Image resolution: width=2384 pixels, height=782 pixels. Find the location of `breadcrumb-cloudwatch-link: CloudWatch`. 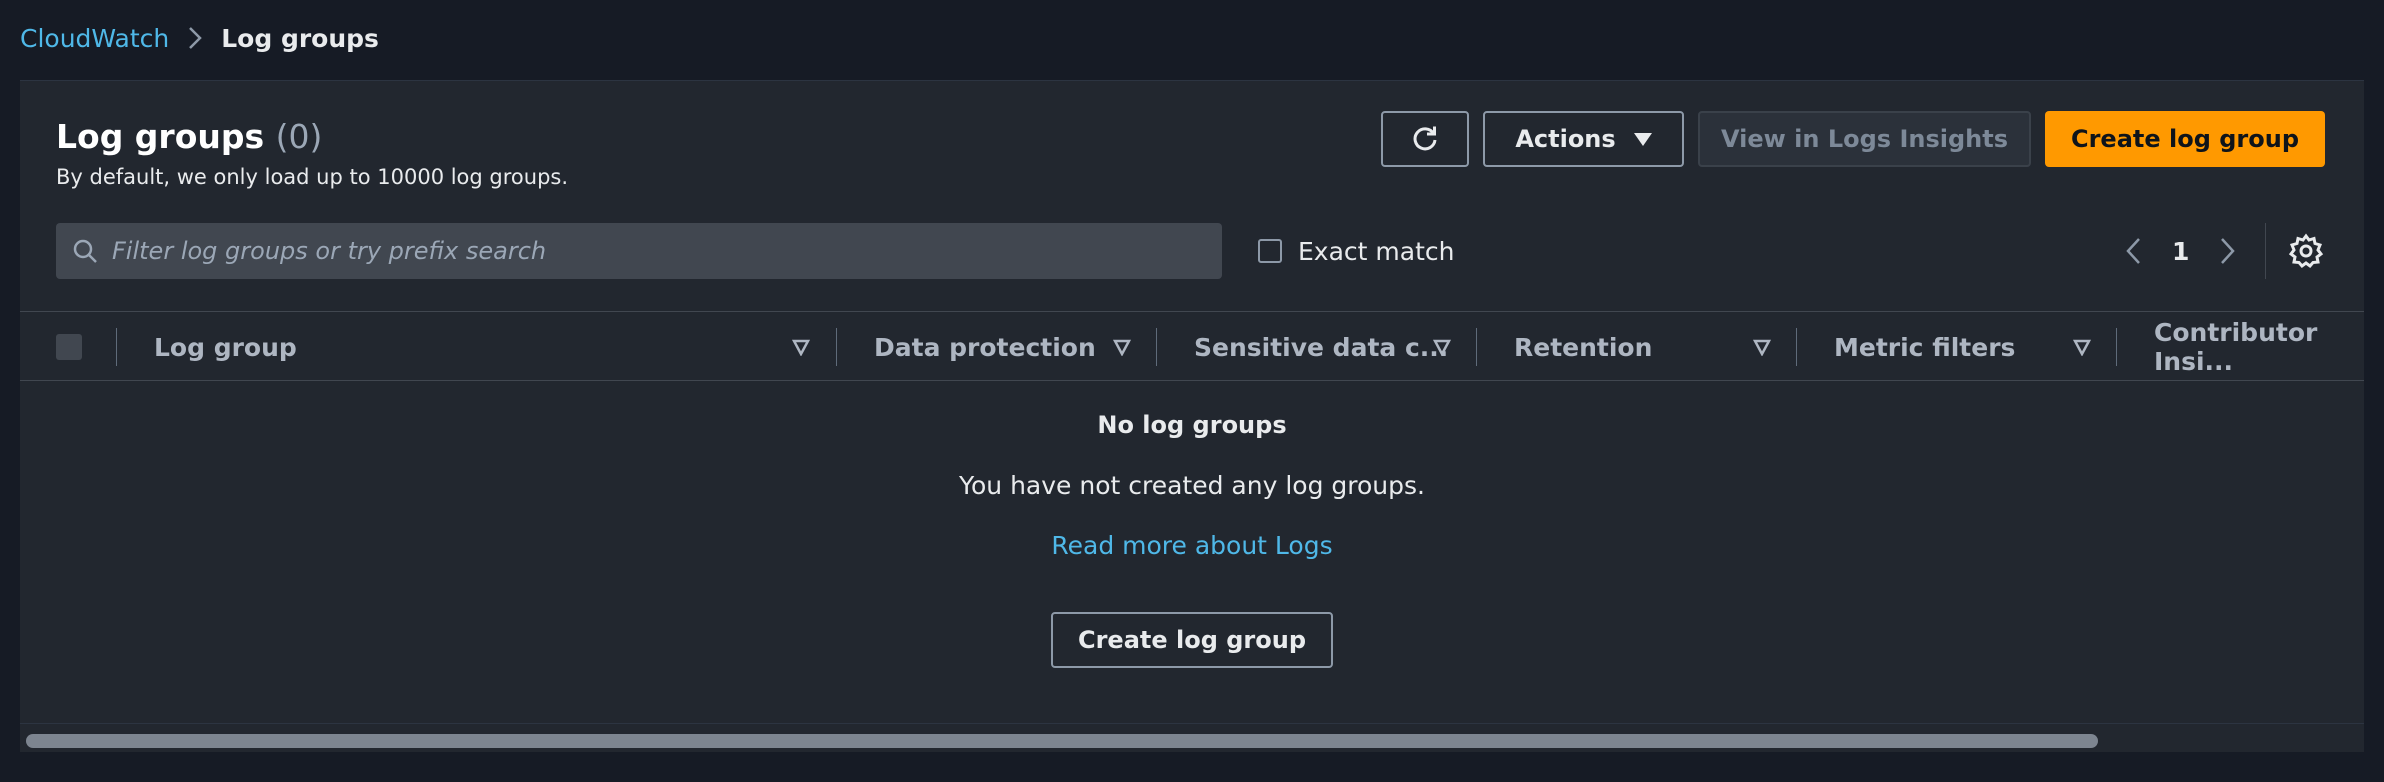

breadcrumb-cloudwatch-link: CloudWatch is located at coordinates (94, 38).